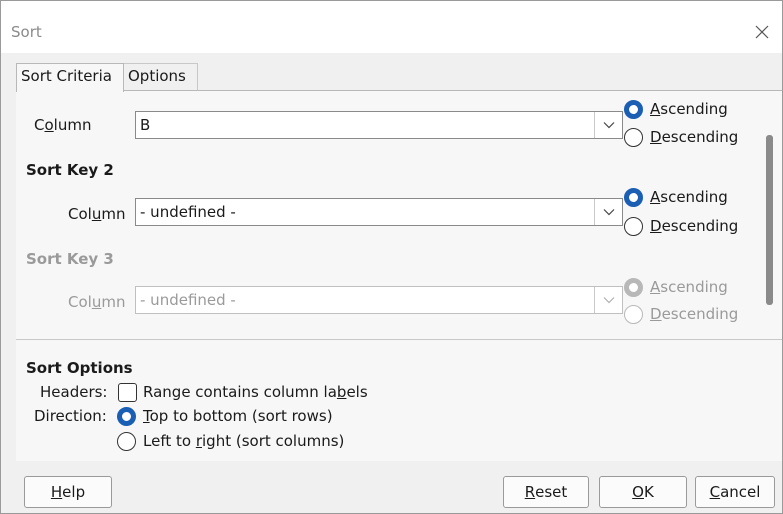 This screenshot has height=514, width=783. What do you see at coordinates (157, 76) in the screenshot?
I see `tab-label: Options` at bounding box center [157, 76].